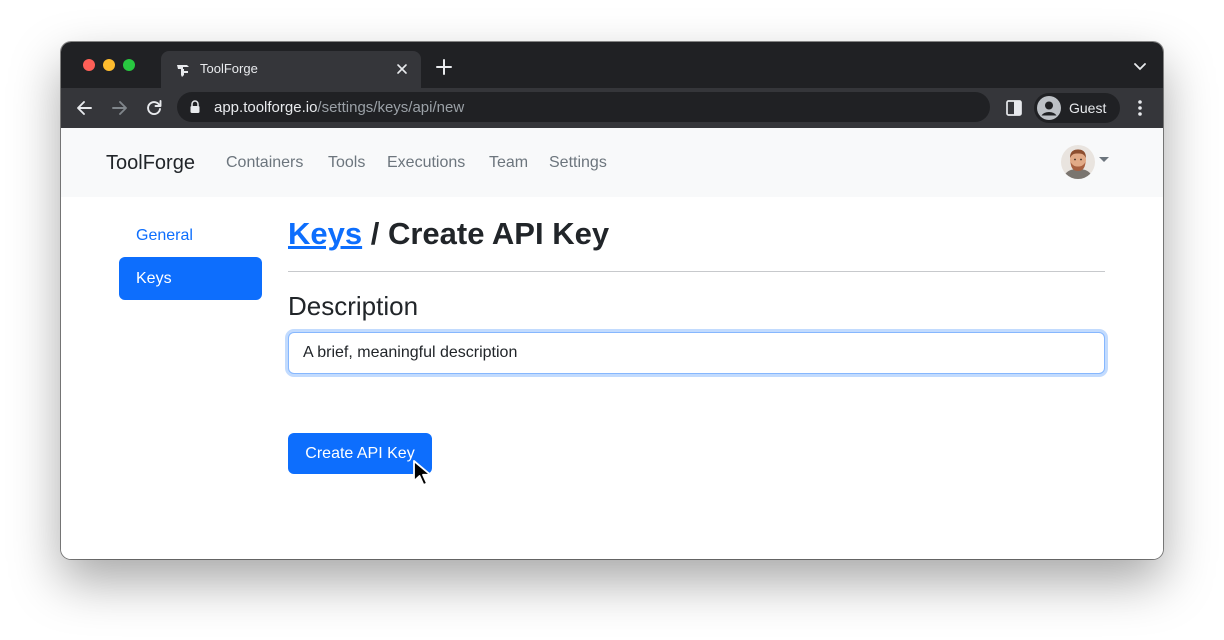 The image size is (1224, 640). What do you see at coordinates (339, 107) in the screenshot?
I see `url-text: app.toolforge.io/settings/keys/api/new` at bounding box center [339, 107].